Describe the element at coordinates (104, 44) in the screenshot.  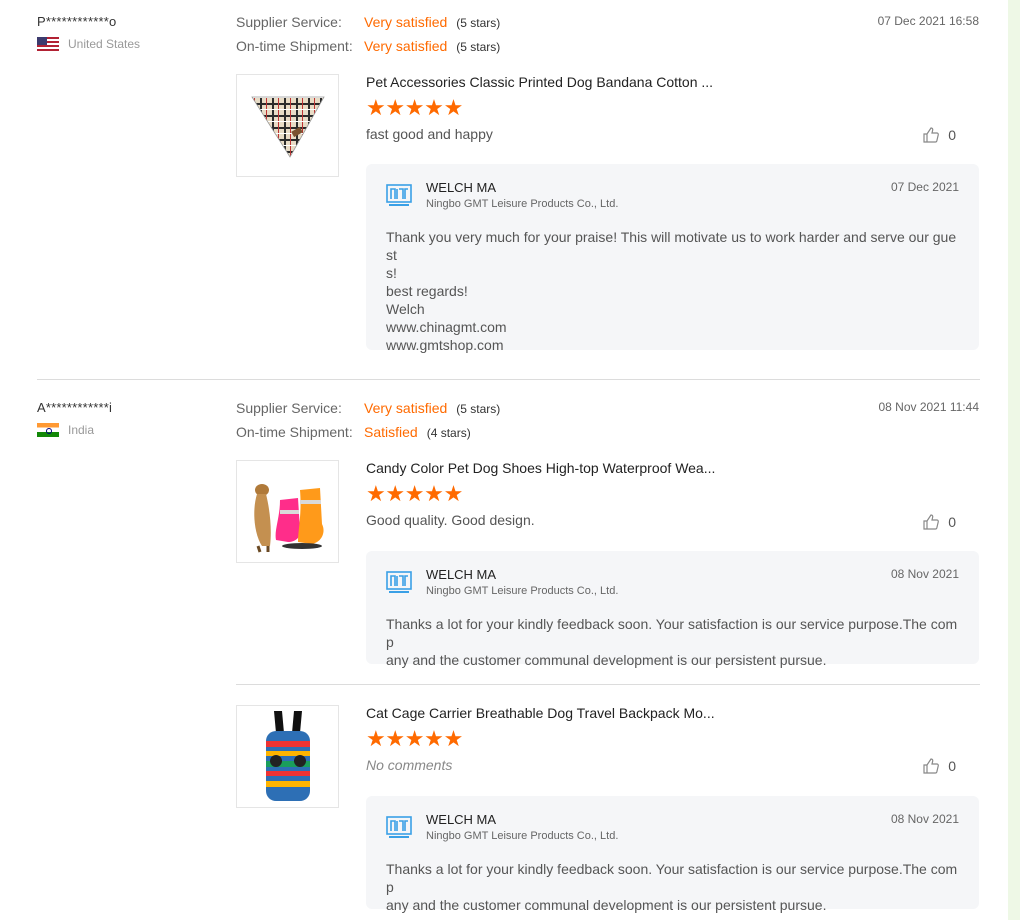
I see `country-name: United States` at that location.